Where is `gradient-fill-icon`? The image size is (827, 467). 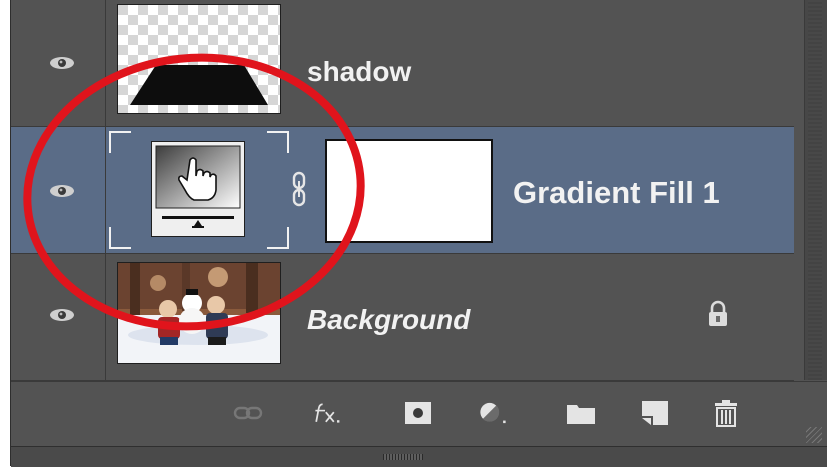 gradient-fill-icon is located at coordinates (198, 186).